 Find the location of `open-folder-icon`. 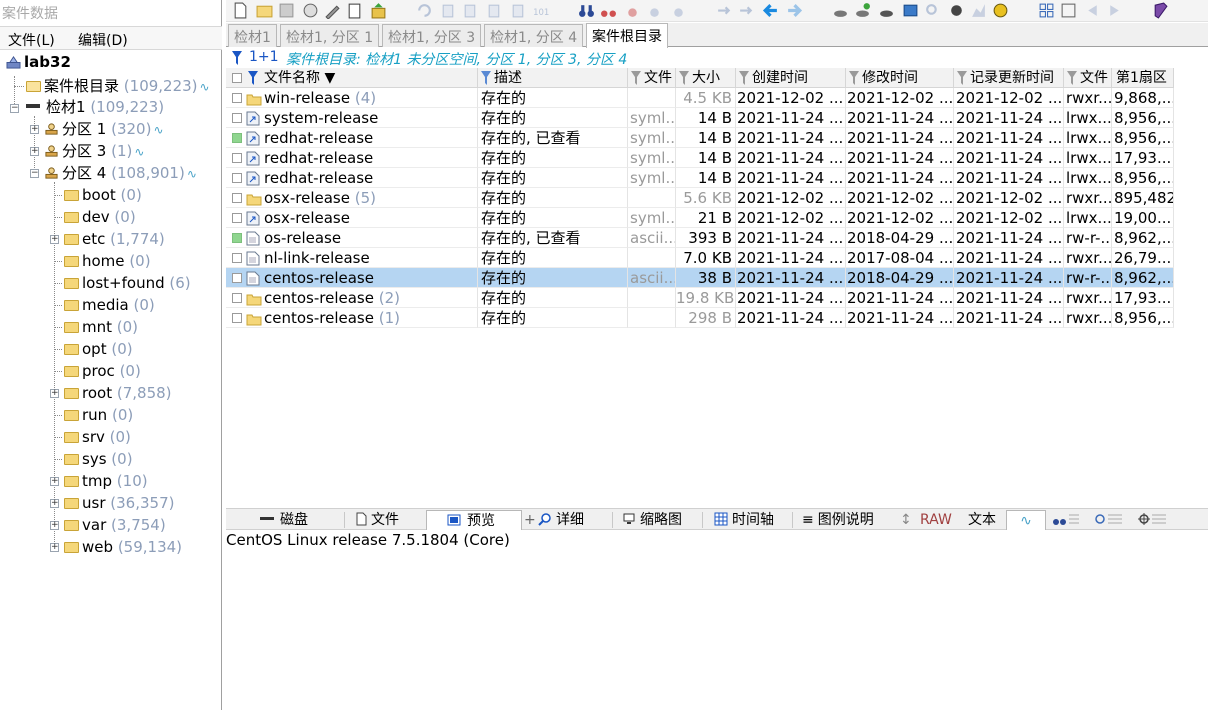

open-folder-icon is located at coordinates (264, 10).